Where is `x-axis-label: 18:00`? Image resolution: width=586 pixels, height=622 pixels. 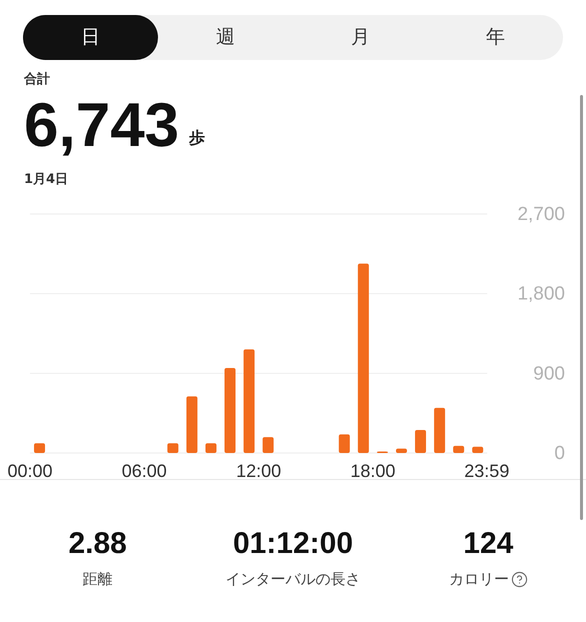 x-axis-label: 18:00 is located at coordinates (373, 471).